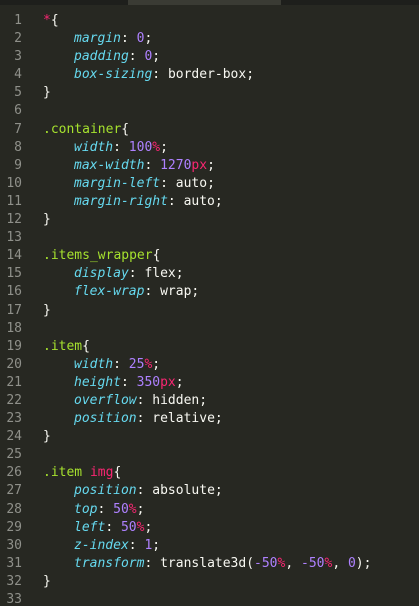 This screenshot has height=606, width=419. What do you see at coordinates (14, 256) in the screenshot?
I see `line-number: 14` at bounding box center [14, 256].